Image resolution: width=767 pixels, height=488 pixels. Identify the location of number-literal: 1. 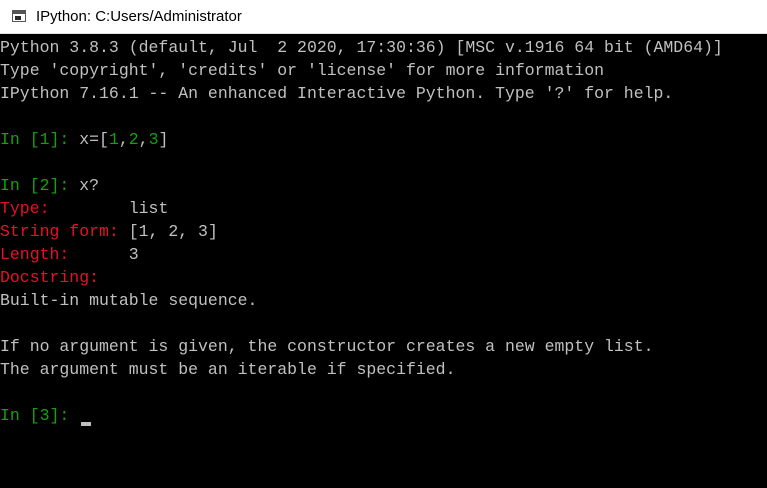
(113, 139).